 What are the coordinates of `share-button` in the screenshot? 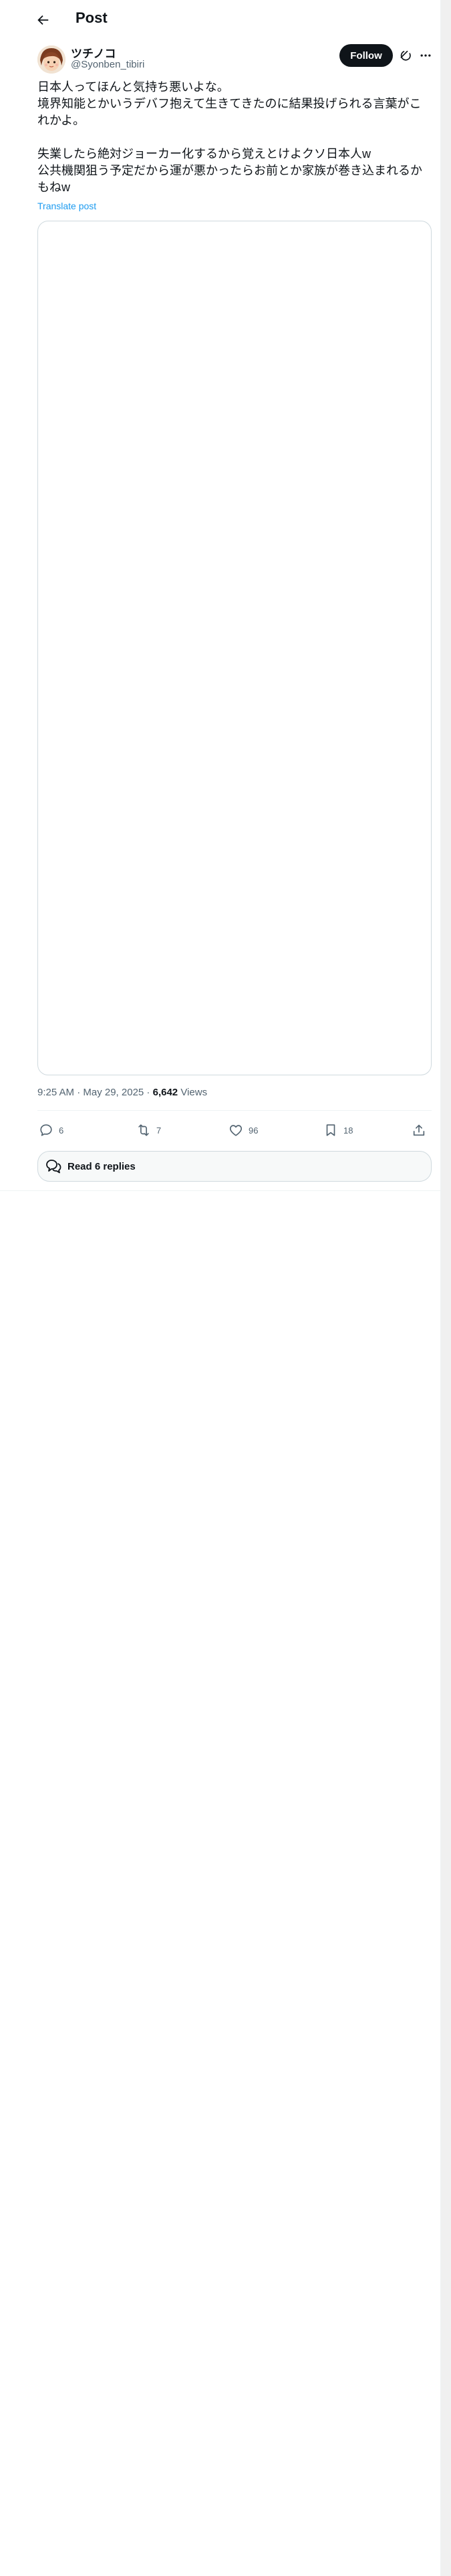 It's located at (419, 1130).